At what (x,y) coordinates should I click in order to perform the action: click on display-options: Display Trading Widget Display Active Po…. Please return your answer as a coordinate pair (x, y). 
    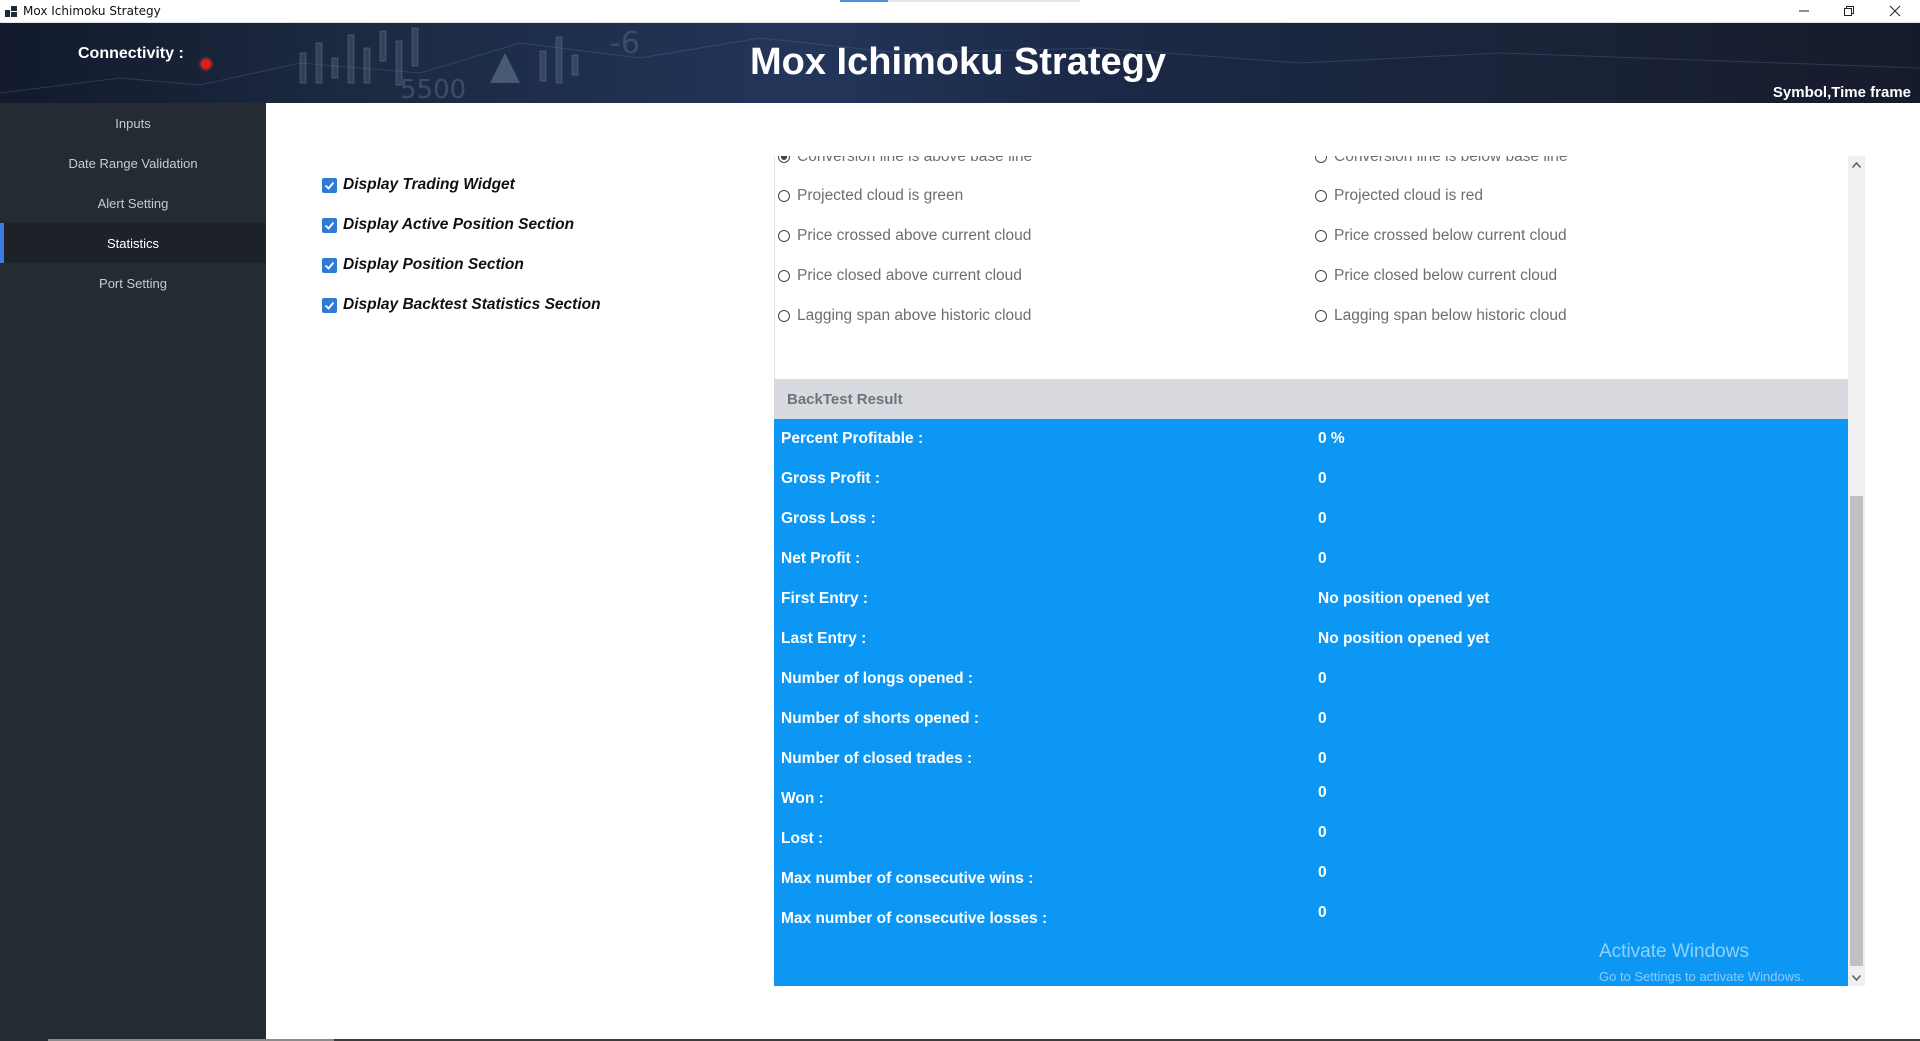
    Looking at the image, I should click on (461, 245).